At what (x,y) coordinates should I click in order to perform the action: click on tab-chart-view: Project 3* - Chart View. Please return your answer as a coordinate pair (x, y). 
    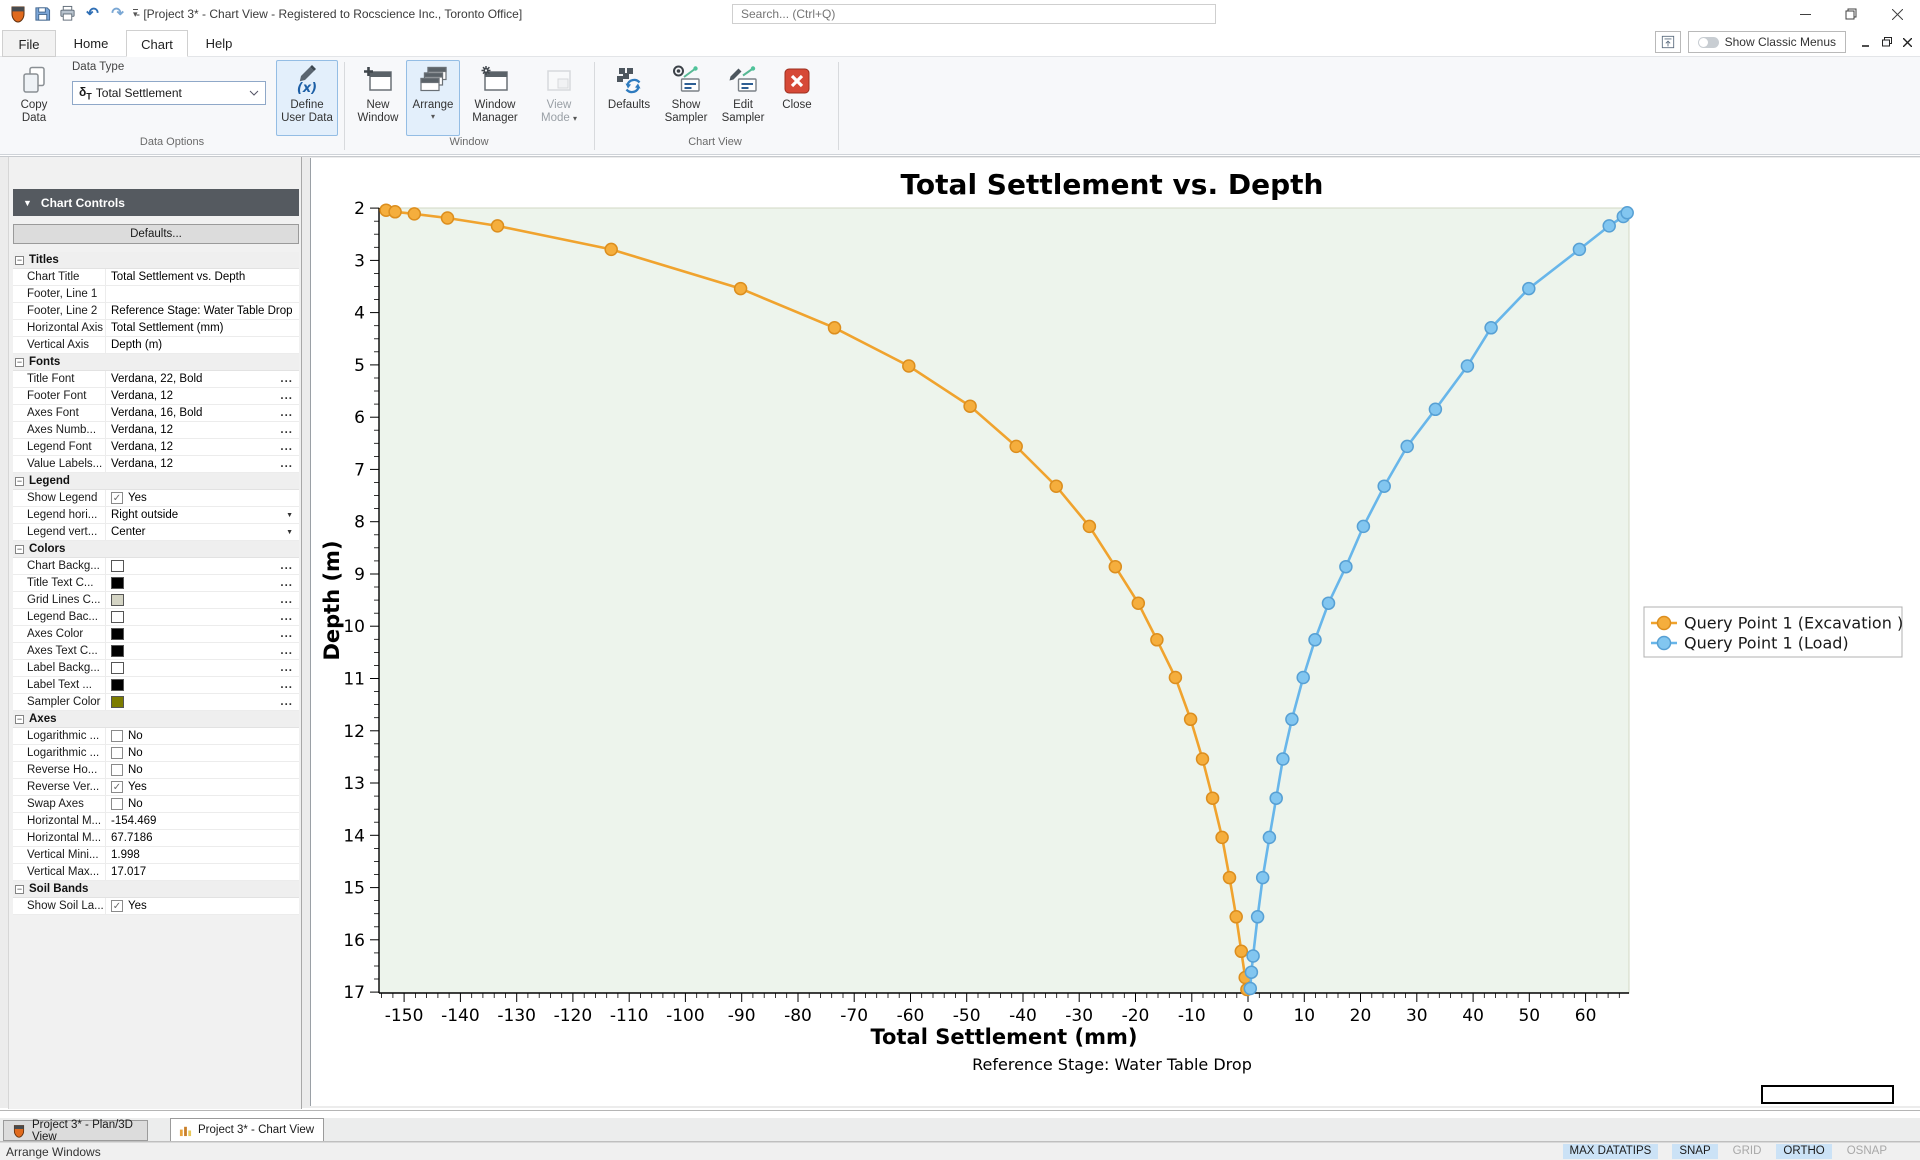
    Looking at the image, I should click on (247, 1129).